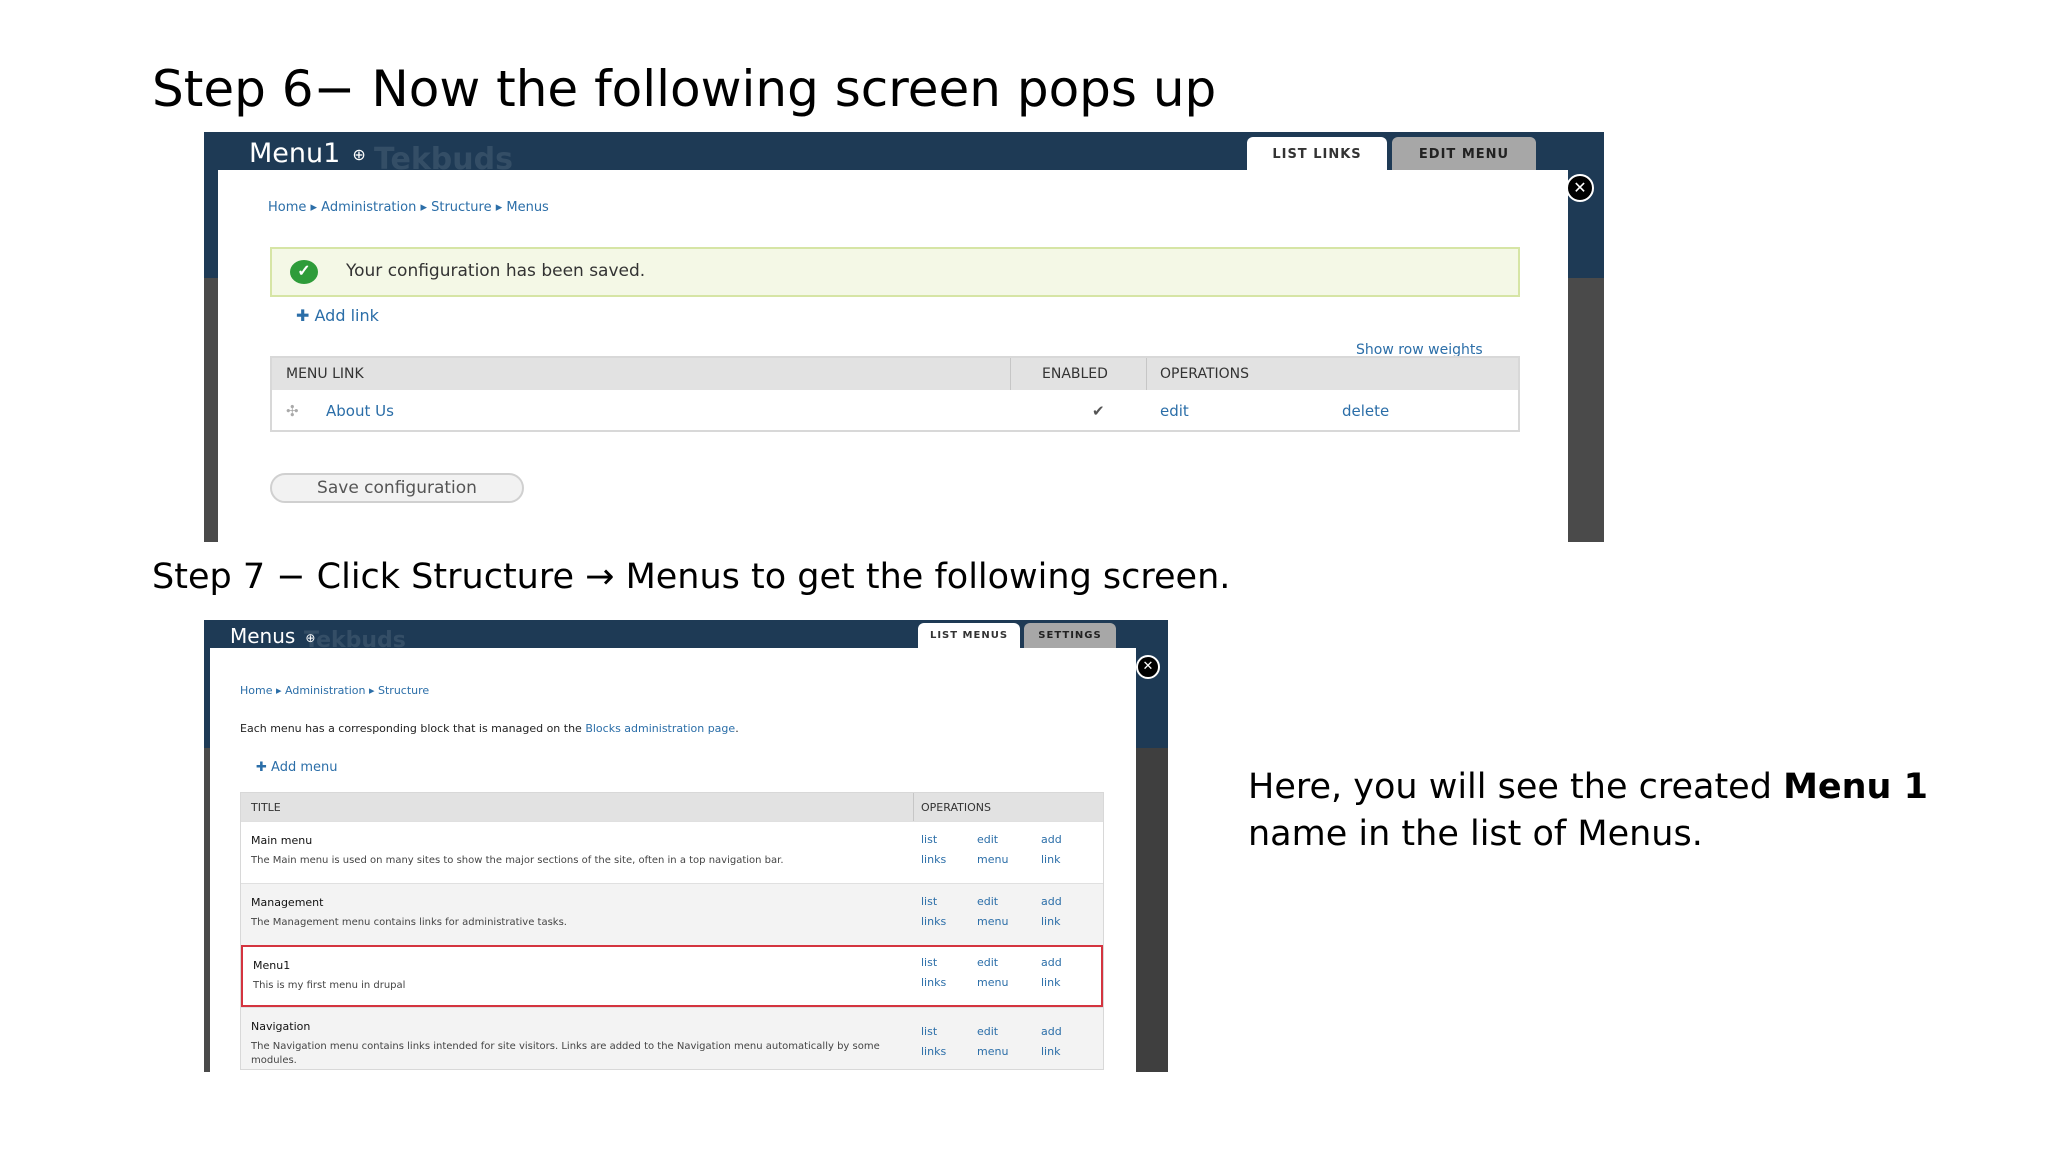  I want to click on table-row: ✣ About Us ✔ edit delete, so click(895, 410).